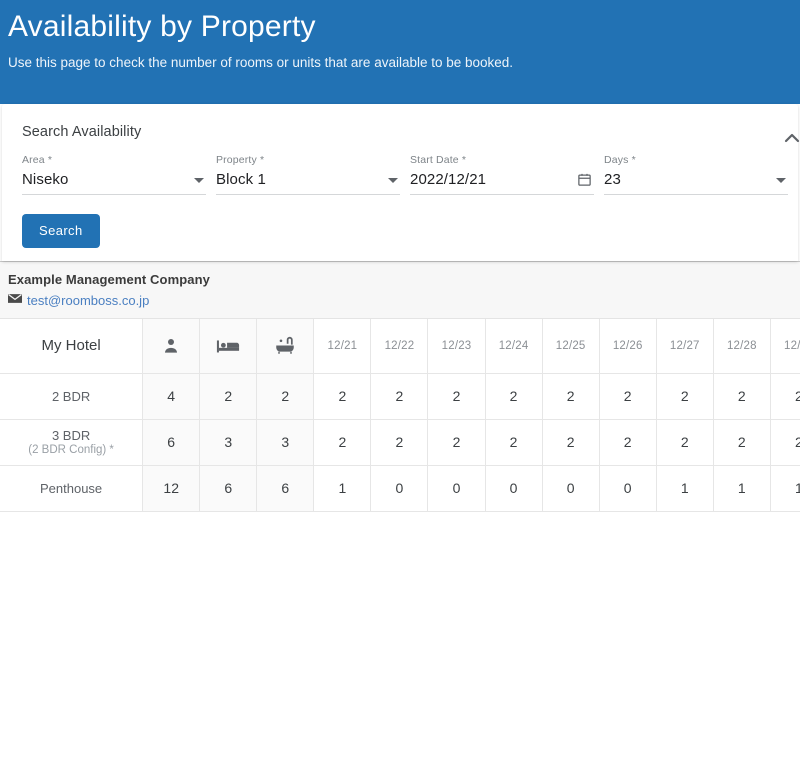  I want to click on property-label: Property *, so click(240, 160).